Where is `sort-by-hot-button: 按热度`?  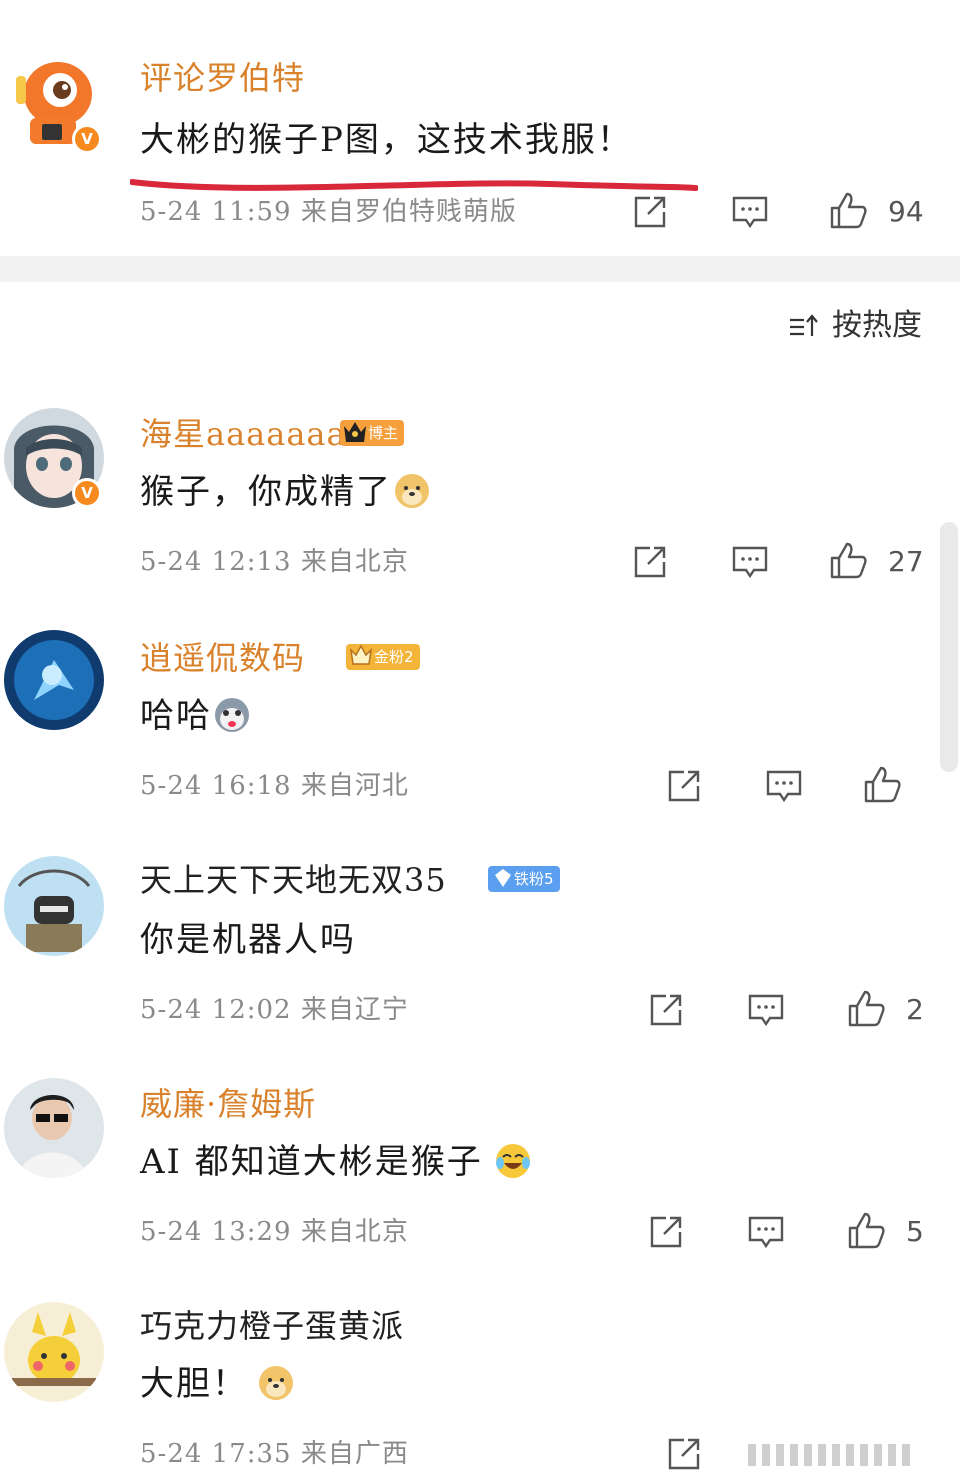 sort-by-hot-button: 按热度 is located at coordinates (877, 326).